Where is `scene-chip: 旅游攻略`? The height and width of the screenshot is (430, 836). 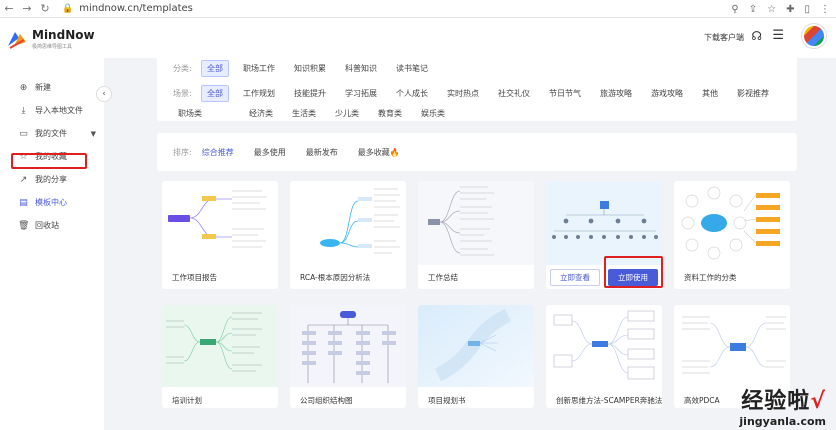 scene-chip: 旅游攻略 is located at coordinates (616, 93).